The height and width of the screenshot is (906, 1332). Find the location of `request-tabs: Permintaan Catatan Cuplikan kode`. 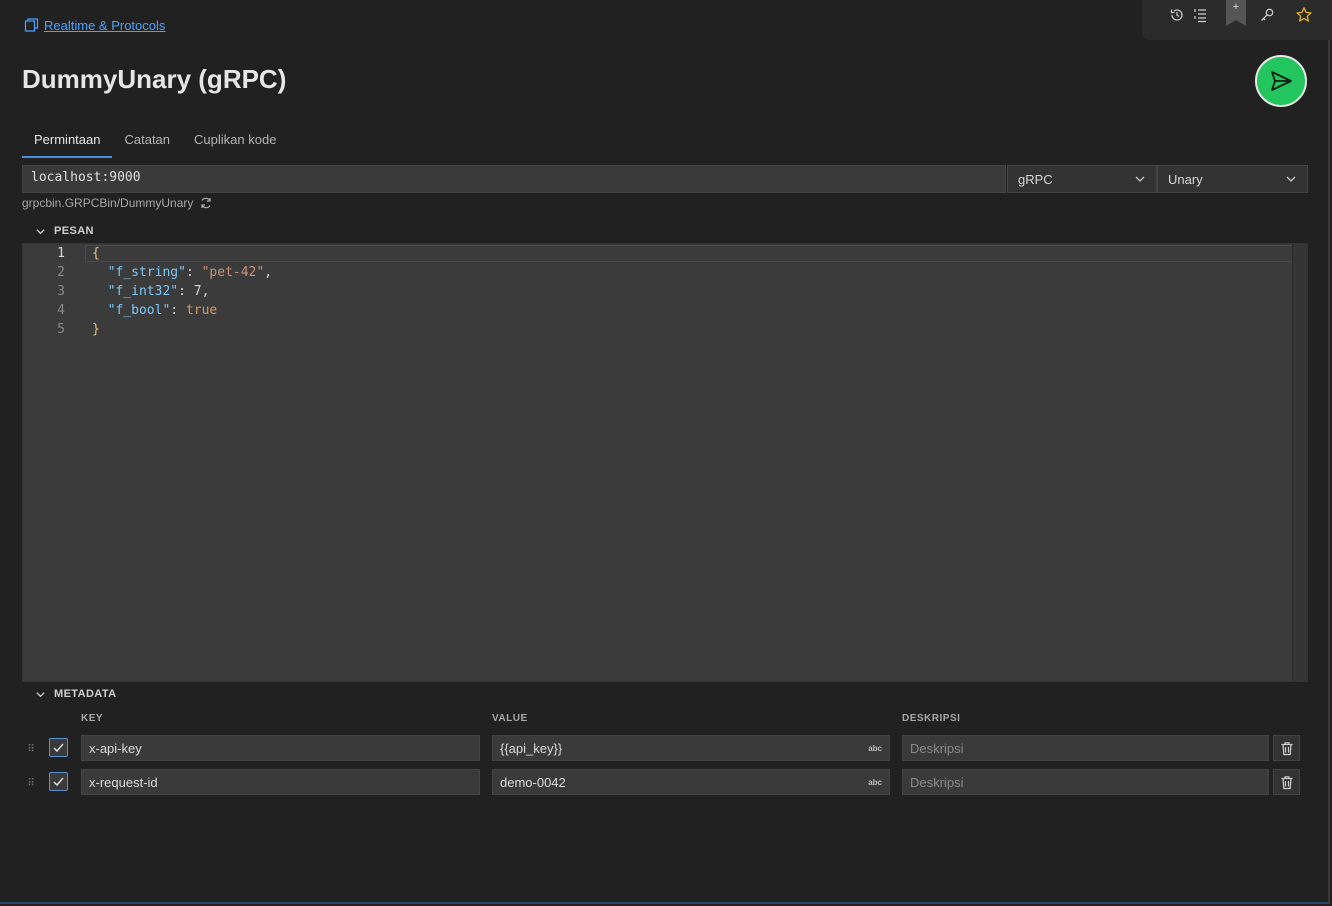

request-tabs: Permintaan Catatan Cuplikan kode is located at coordinates (155, 143).